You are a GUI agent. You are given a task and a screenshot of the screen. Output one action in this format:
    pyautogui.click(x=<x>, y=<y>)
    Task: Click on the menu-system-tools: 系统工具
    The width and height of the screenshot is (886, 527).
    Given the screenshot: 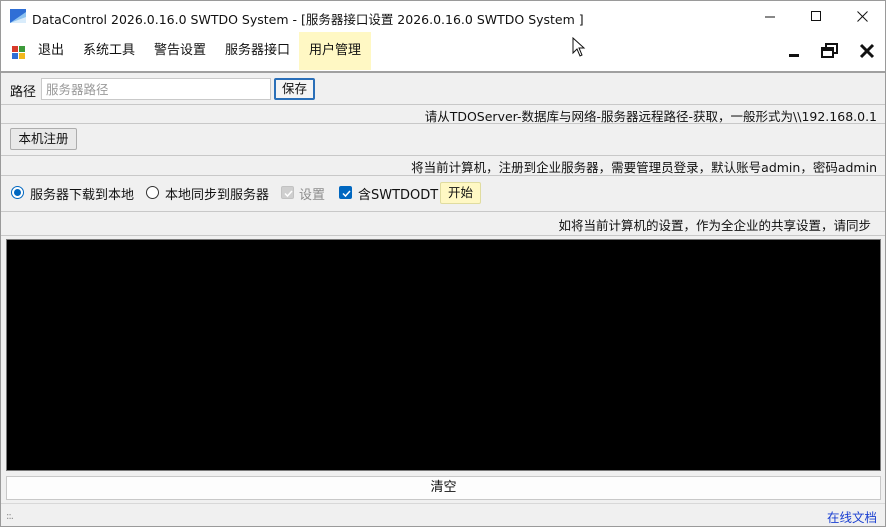 What is the action you would take?
    pyautogui.click(x=109, y=51)
    